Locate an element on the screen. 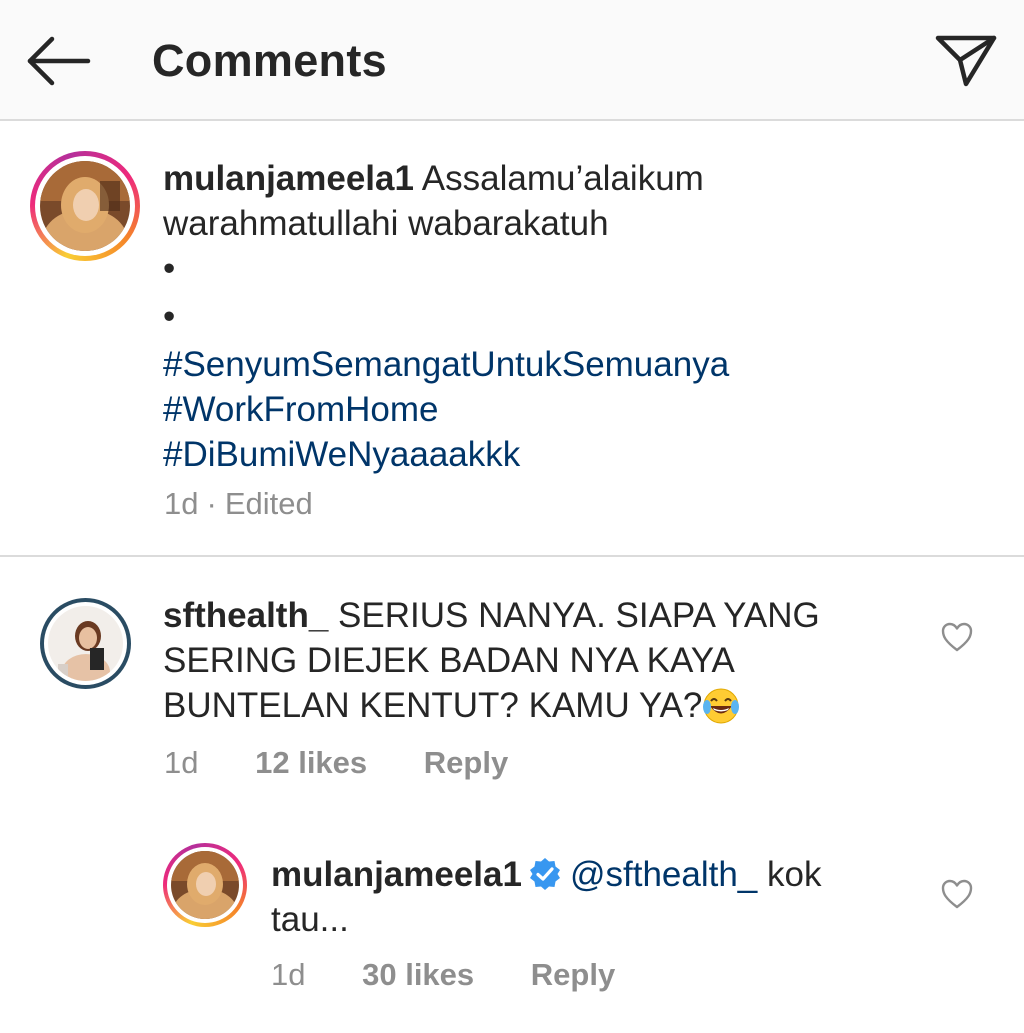 This screenshot has width=1024, height=1033. caption-meta: 1d · Edited is located at coordinates (238, 504).